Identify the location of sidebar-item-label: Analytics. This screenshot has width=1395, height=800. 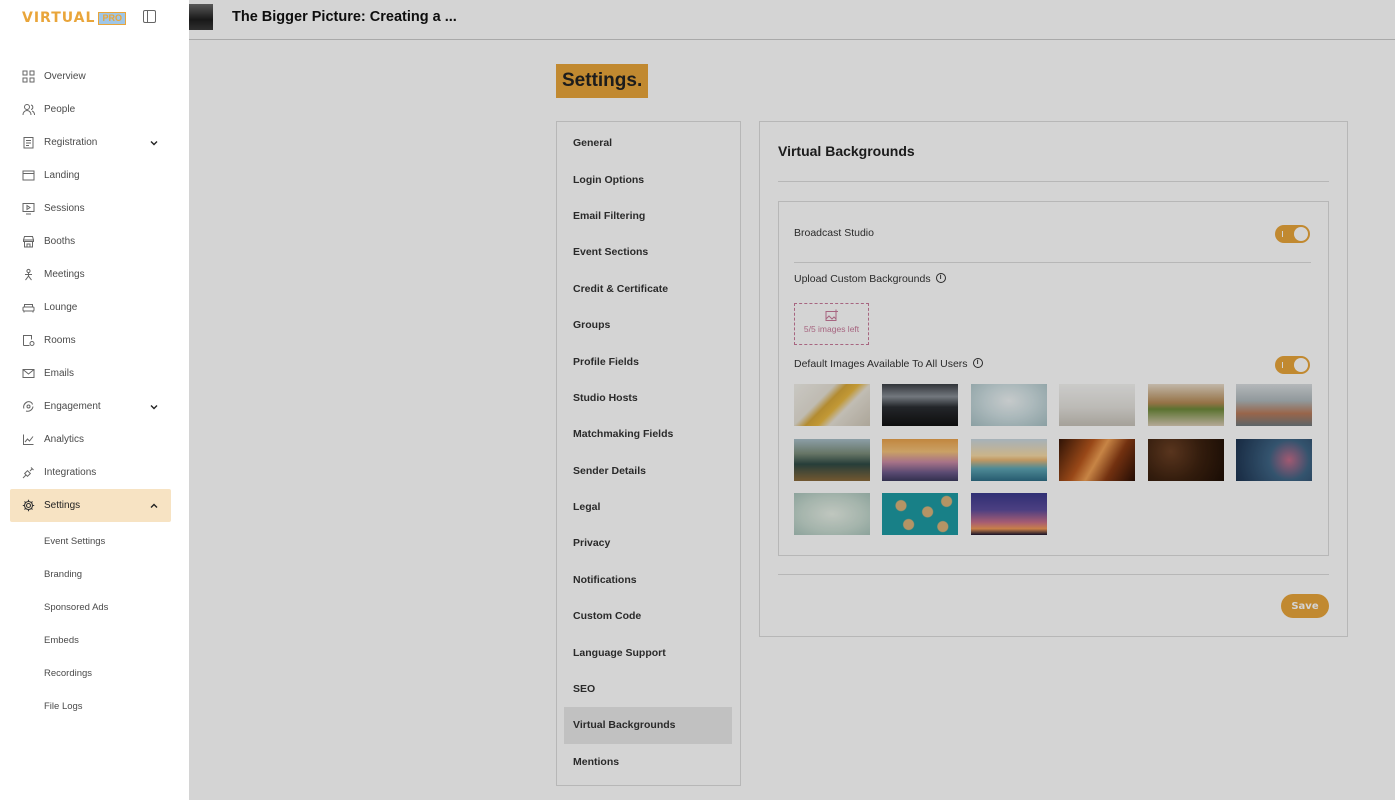
(64, 439).